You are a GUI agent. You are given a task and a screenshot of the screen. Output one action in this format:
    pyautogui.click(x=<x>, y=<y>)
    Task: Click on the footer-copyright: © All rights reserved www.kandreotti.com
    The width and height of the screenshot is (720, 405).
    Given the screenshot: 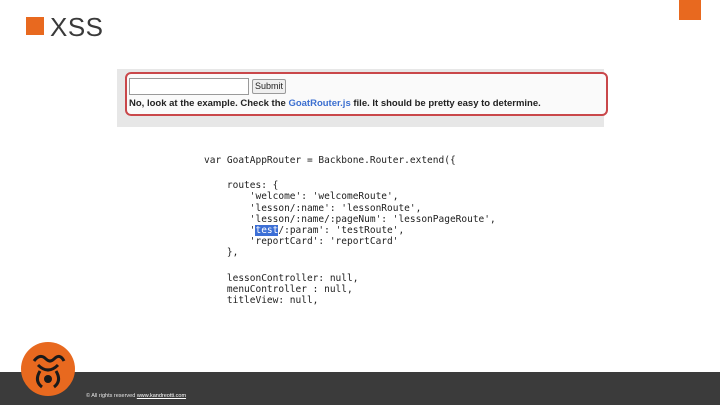 What is the action you would take?
    pyautogui.click(x=136, y=396)
    